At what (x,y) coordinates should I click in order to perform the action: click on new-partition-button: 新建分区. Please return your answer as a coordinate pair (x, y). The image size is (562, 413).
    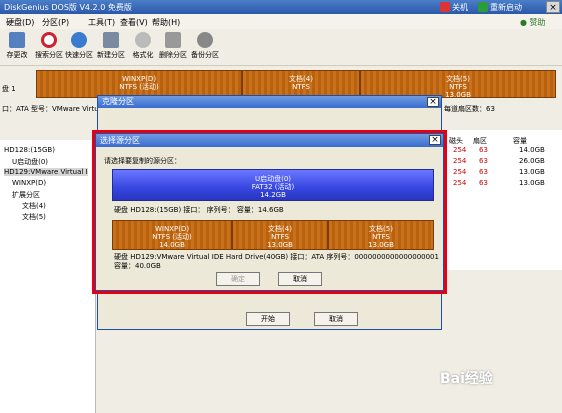
    Looking at the image, I should click on (111, 48).